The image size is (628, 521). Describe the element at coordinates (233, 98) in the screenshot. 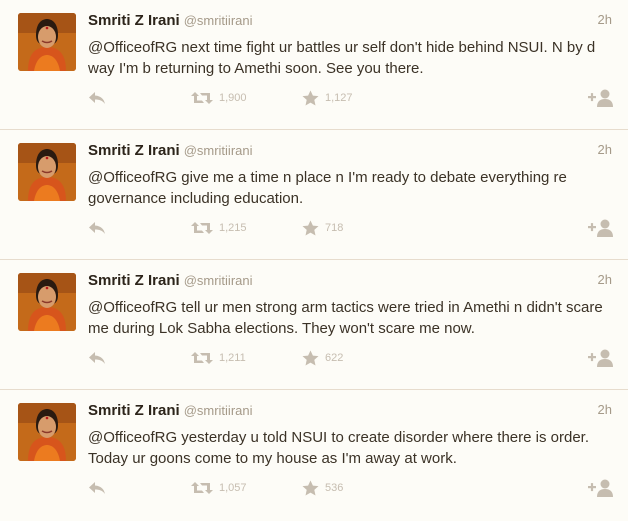

I see `retweet-count: 1,900` at that location.